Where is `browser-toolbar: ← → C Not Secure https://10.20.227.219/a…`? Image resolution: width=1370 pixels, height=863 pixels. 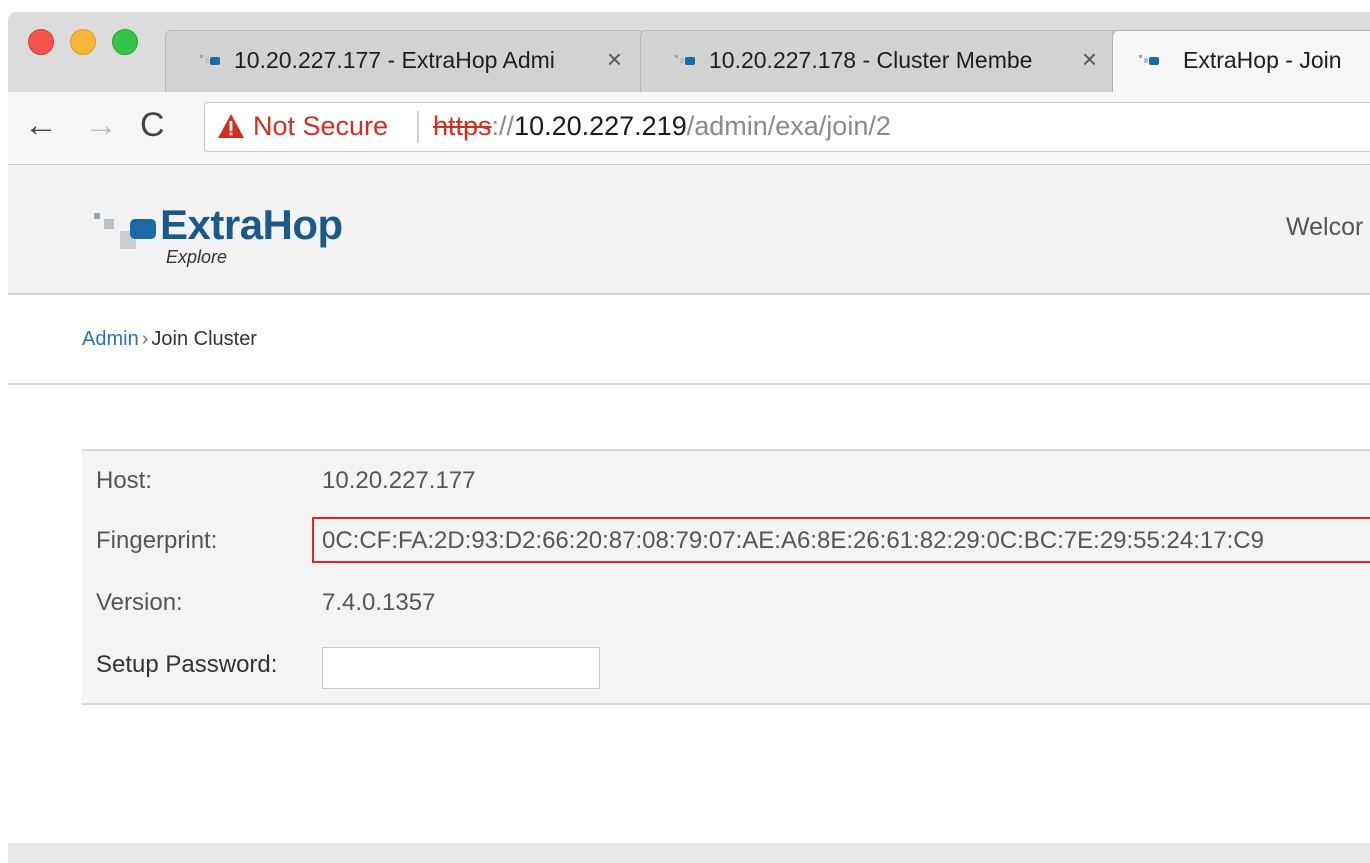 browser-toolbar: ← → C Not Secure https://10.20.227.219/a… is located at coordinates (689, 128).